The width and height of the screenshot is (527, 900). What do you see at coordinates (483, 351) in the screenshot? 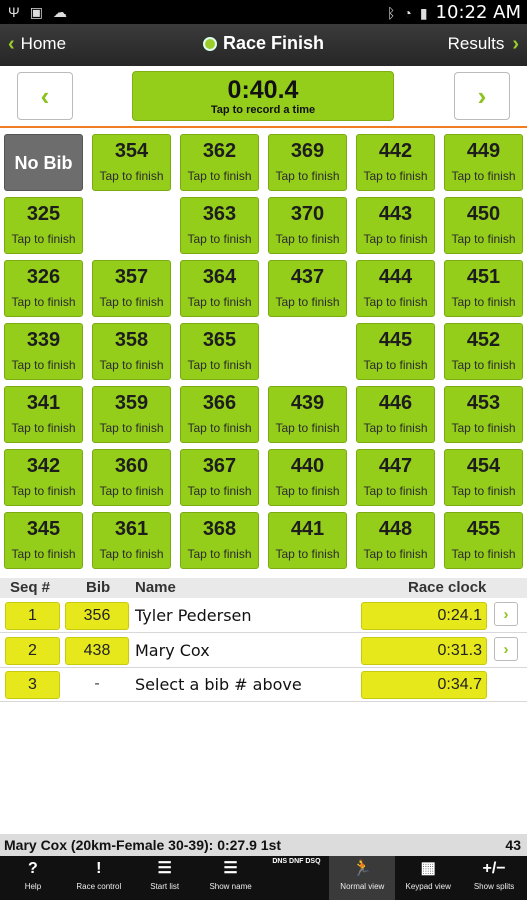
I see `bib-tile-452: 452 Tap to finish` at bounding box center [483, 351].